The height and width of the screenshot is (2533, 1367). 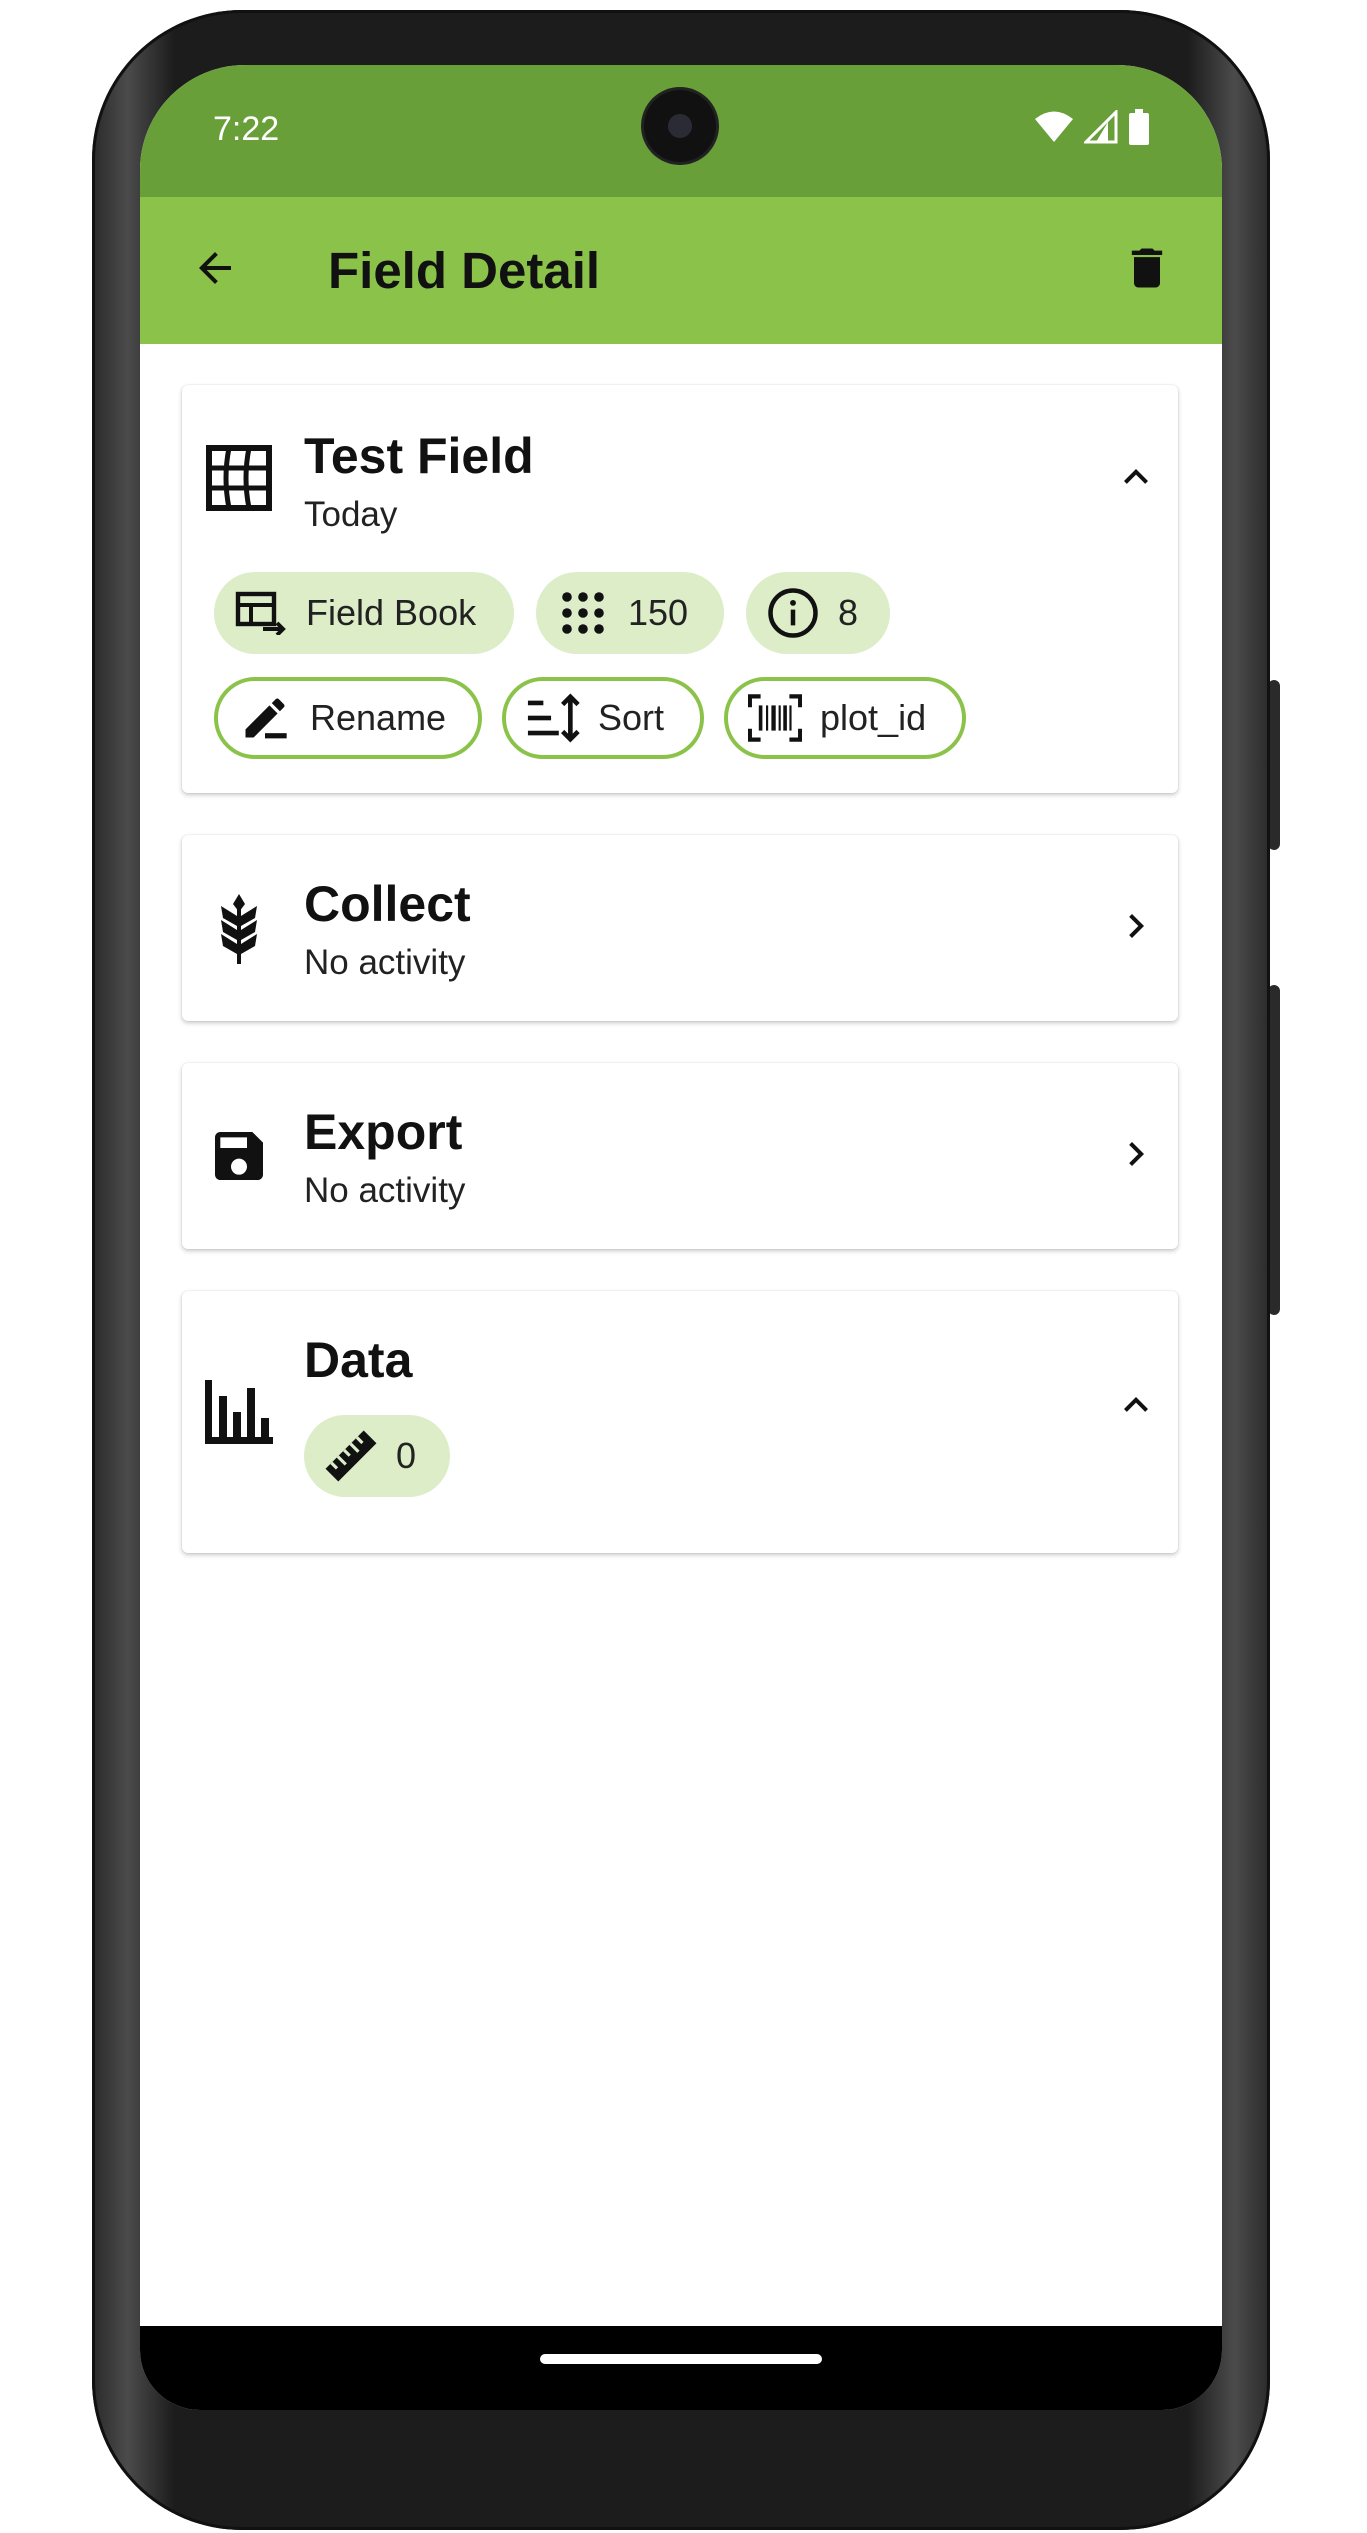 I want to click on entry-count-label: 150, so click(x=658, y=612).